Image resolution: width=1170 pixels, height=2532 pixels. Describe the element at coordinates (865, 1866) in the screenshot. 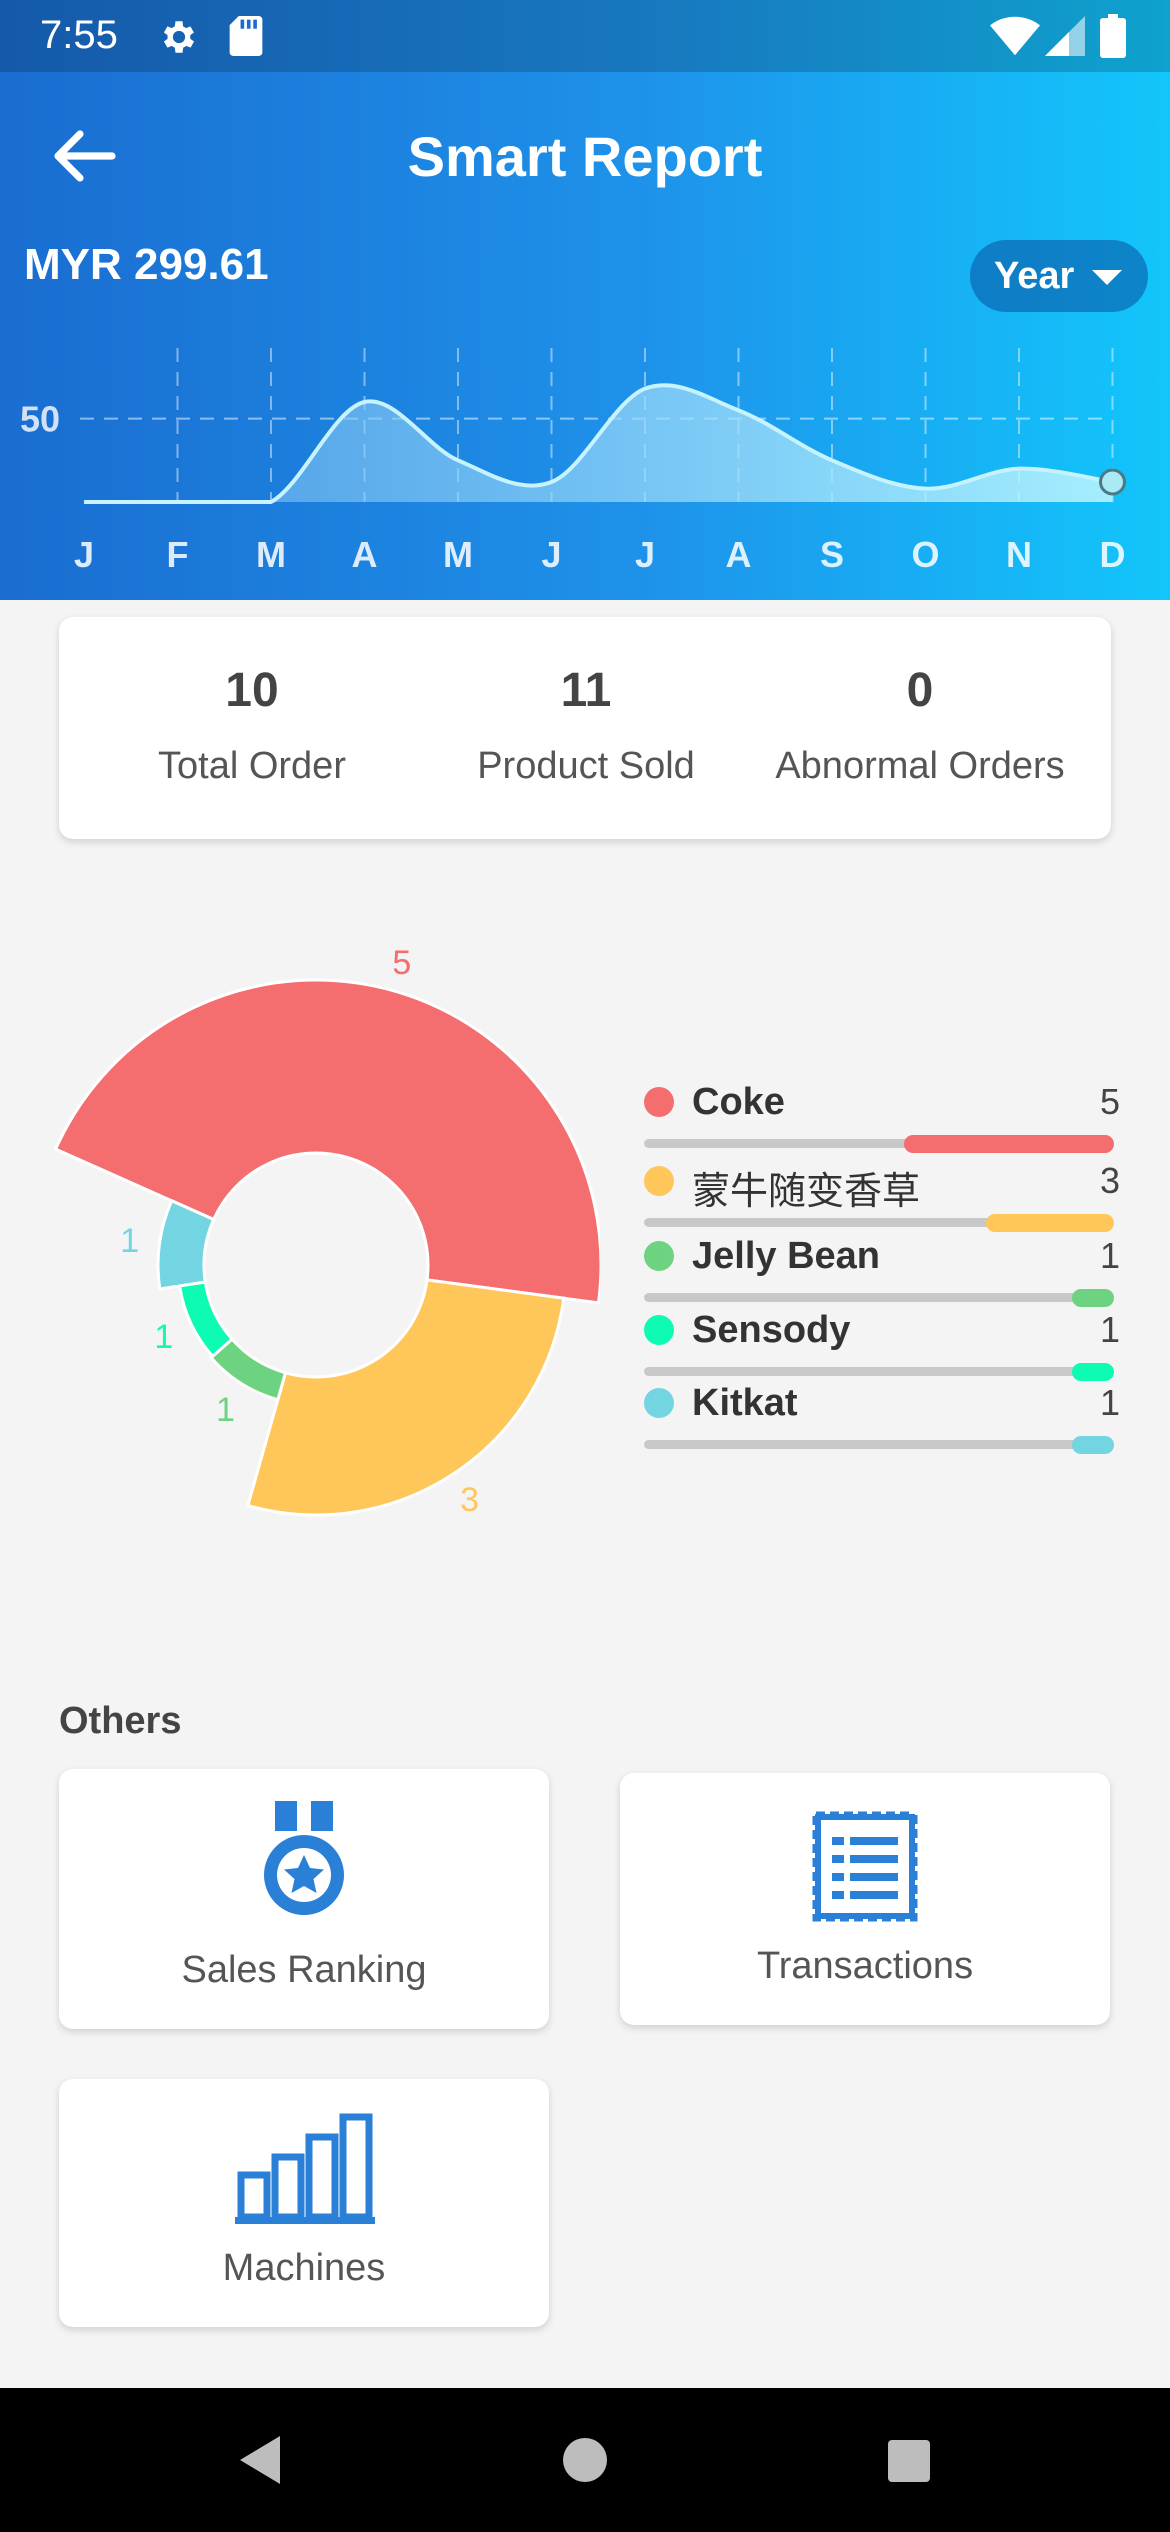

I see `receipt-icon` at that location.